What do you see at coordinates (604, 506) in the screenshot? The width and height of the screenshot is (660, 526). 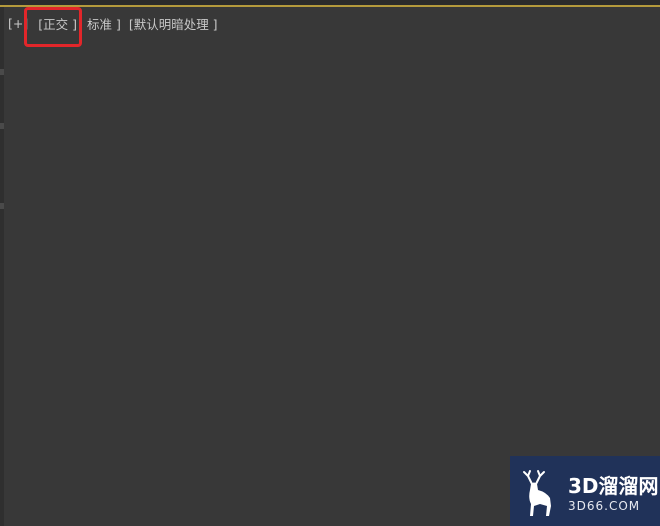 I see `watermark-brand-en: 3D66.COM` at bounding box center [604, 506].